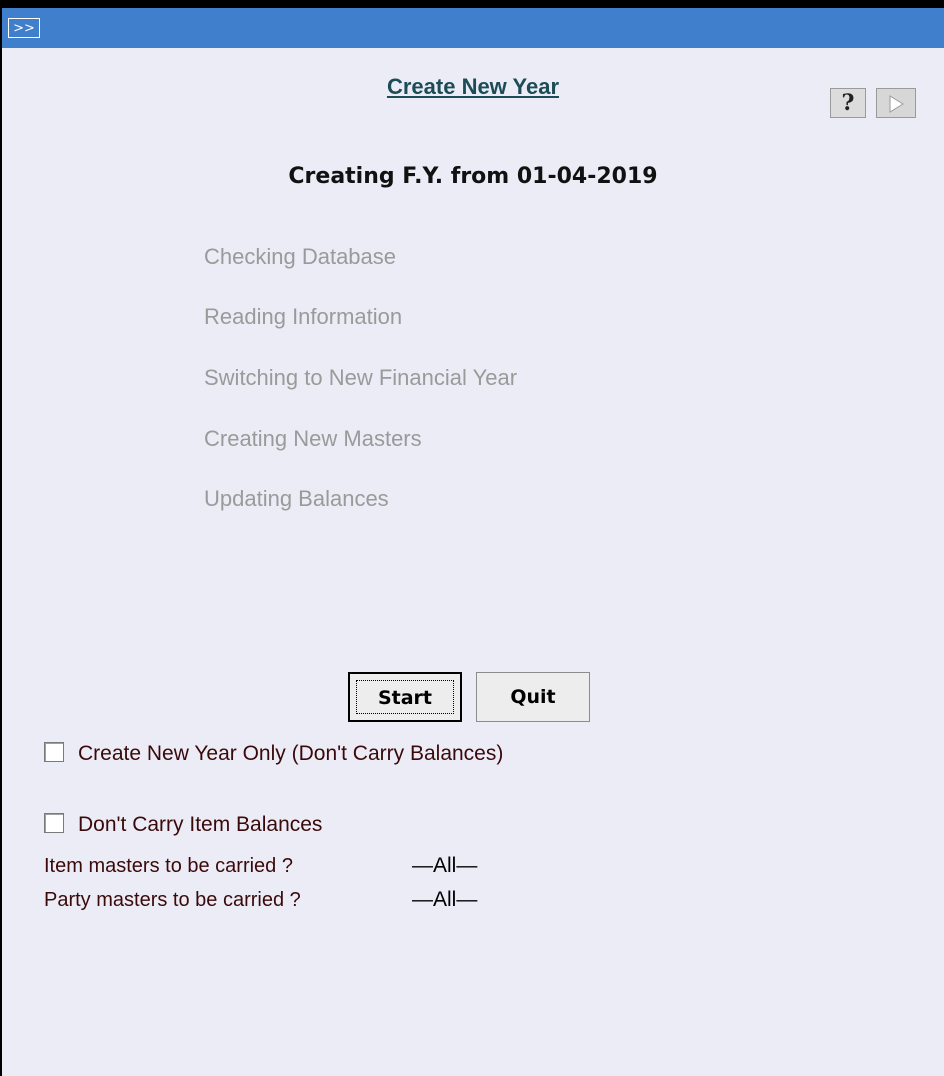 This screenshot has width=944, height=1076. Describe the element at coordinates (444, 900) in the screenshot. I see `party-masters-value: —All—` at that location.